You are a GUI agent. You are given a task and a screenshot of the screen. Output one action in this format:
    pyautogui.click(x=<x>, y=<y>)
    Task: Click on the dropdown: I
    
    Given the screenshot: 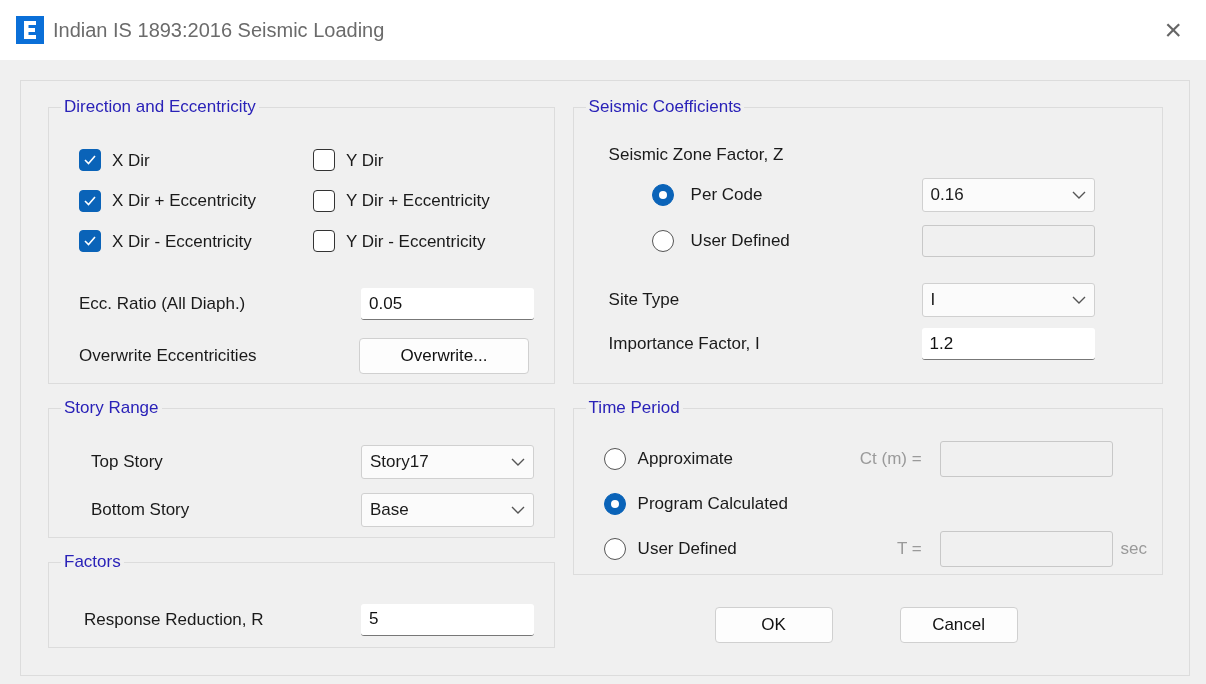 What is the action you would take?
    pyautogui.click(x=1008, y=300)
    